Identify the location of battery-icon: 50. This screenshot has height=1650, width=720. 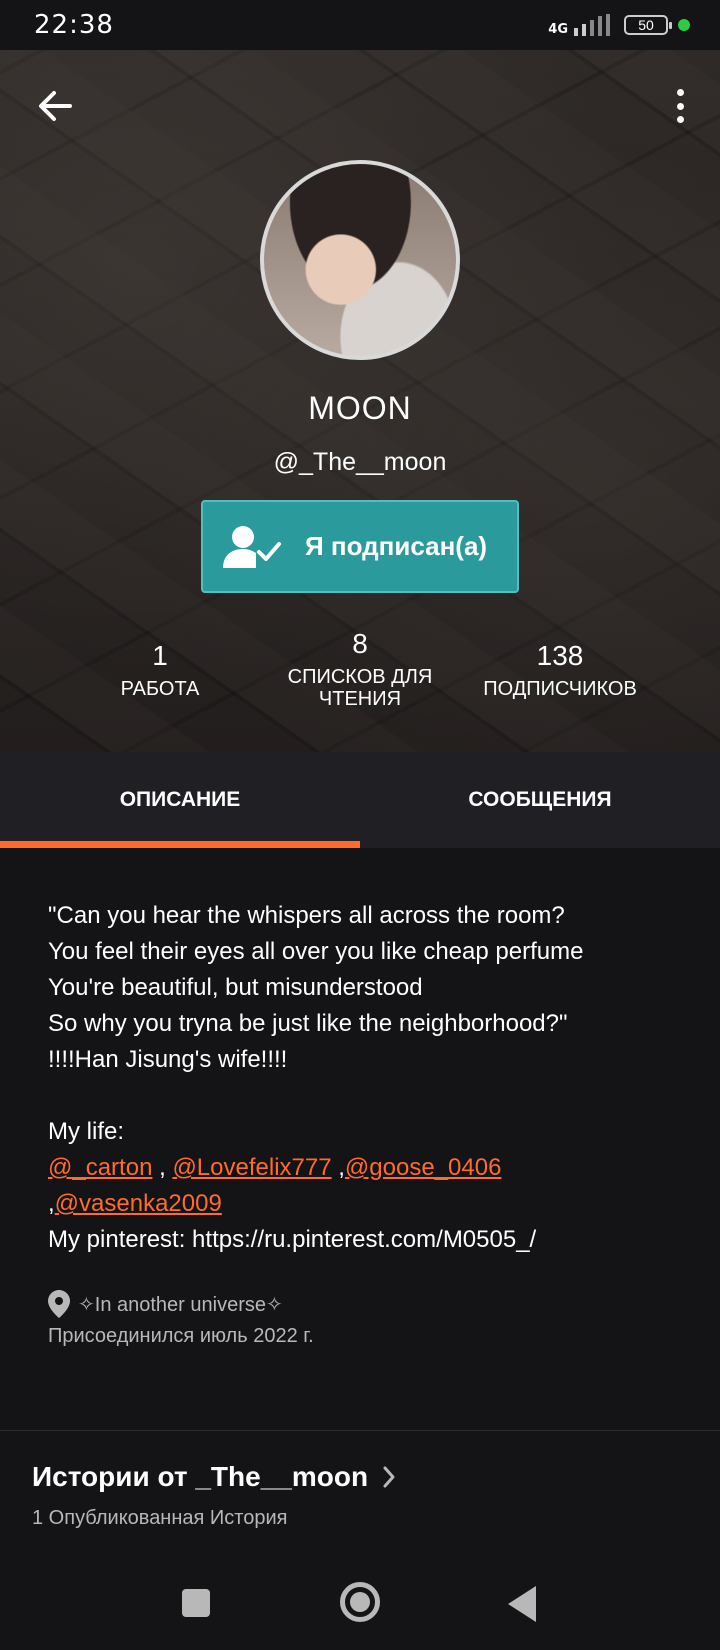
(648, 25).